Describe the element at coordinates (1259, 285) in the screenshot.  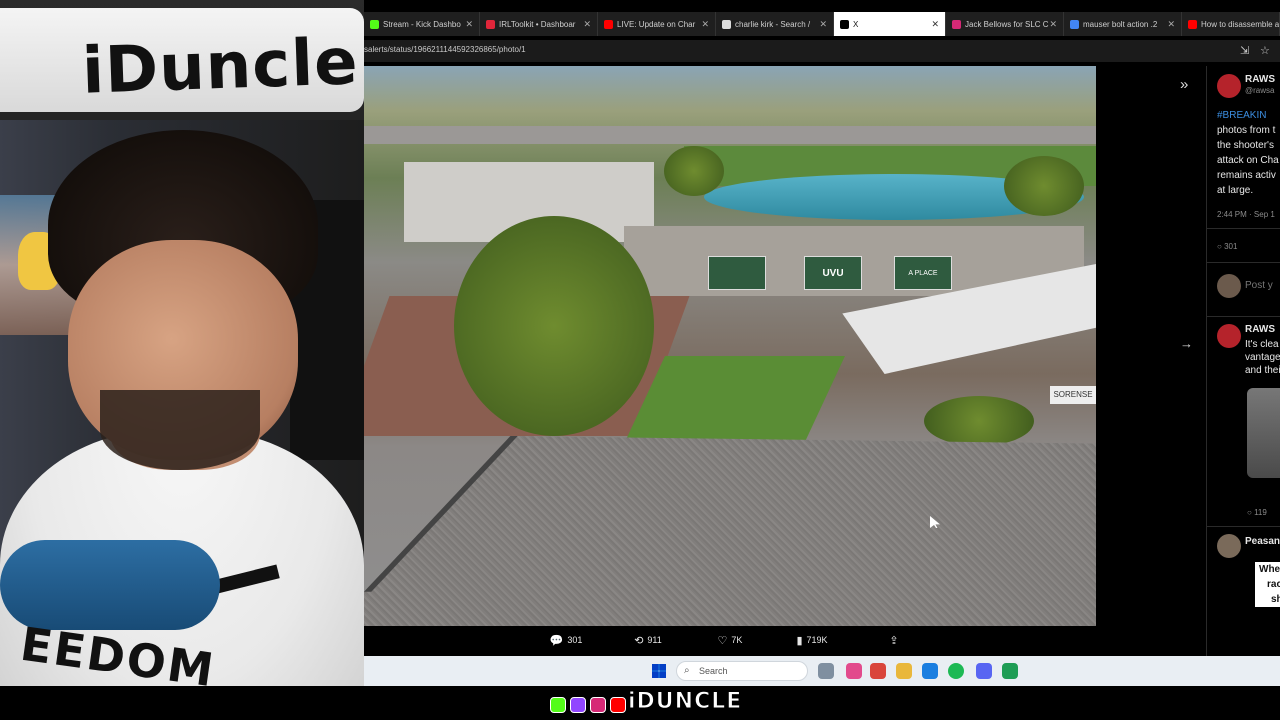
I see `reply-prompt: Post y` at that location.